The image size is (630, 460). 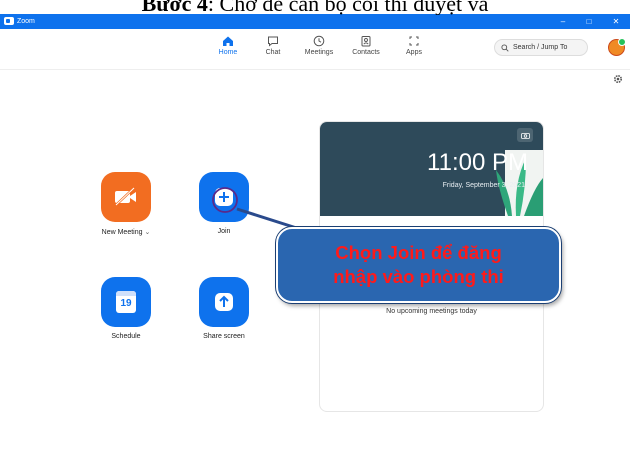 I want to click on callout-line-2: nhập vào phòng thi, so click(x=418, y=276).